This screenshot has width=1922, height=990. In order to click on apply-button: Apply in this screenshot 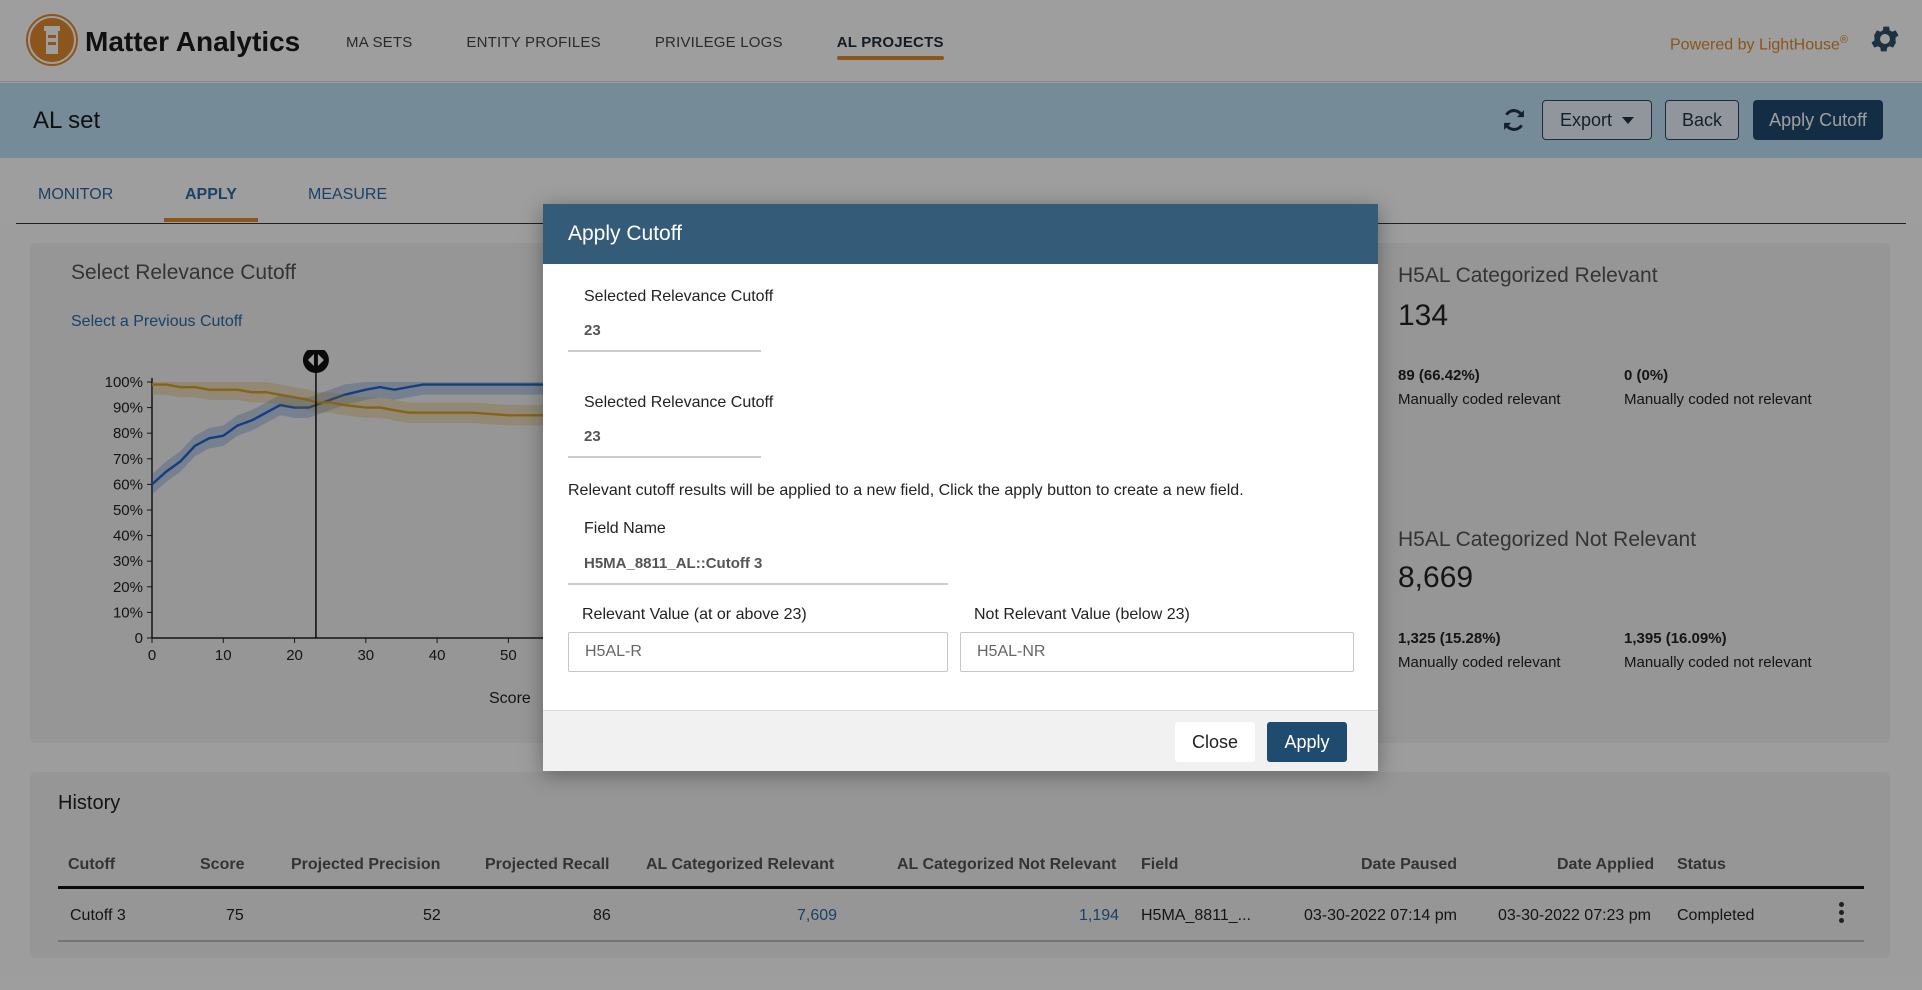, I will do `click(1307, 742)`.